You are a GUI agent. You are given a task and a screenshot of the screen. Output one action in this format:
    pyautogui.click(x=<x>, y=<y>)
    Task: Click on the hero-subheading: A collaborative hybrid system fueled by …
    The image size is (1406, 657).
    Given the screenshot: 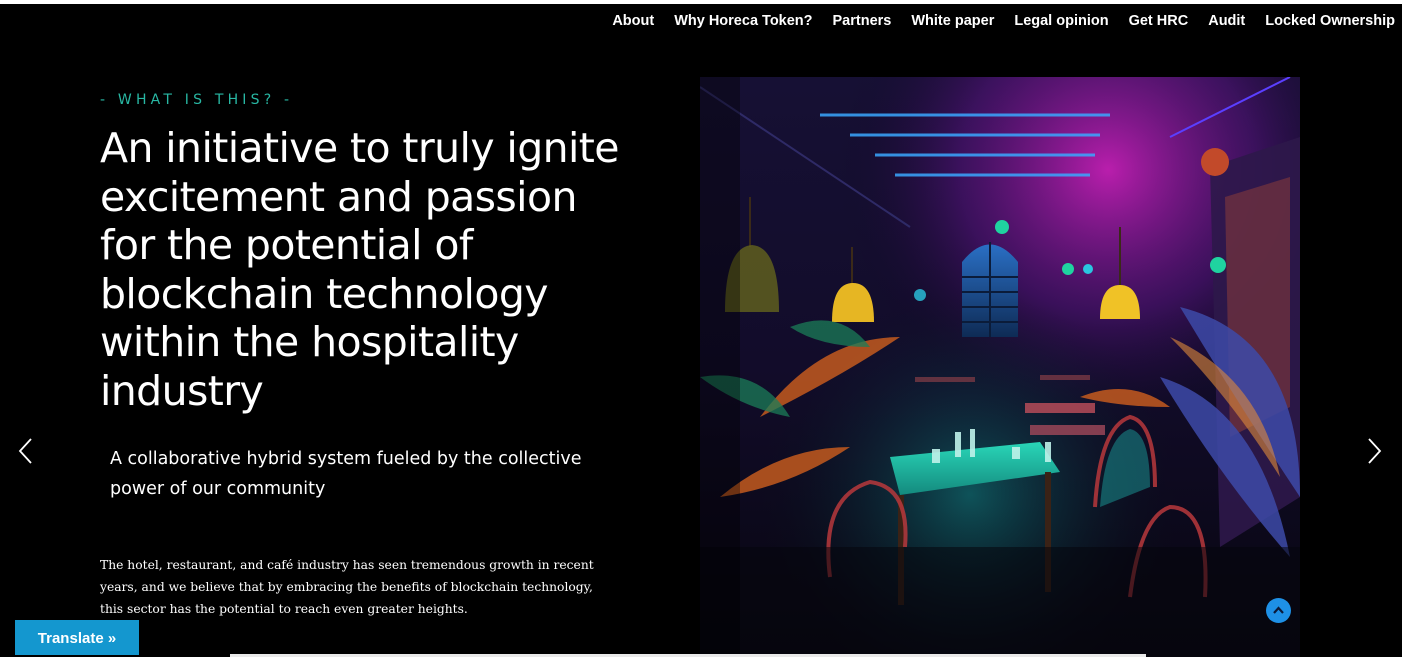 What is the action you would take?
    pyautogui.click(x=346, y=474)
    